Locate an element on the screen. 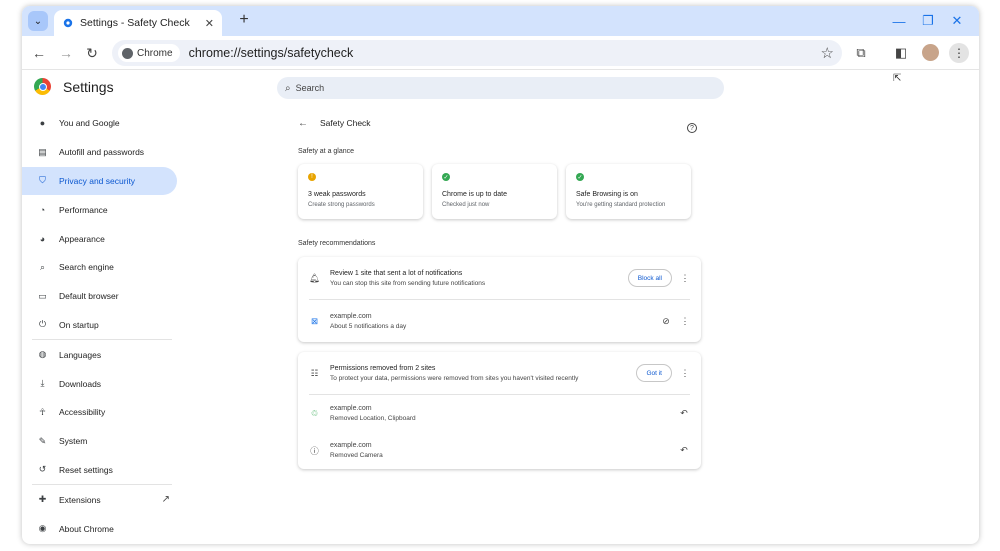 This screenshot has height=551, width=1000. close-window-icon: ✕ is located at coordinates (957, 21).